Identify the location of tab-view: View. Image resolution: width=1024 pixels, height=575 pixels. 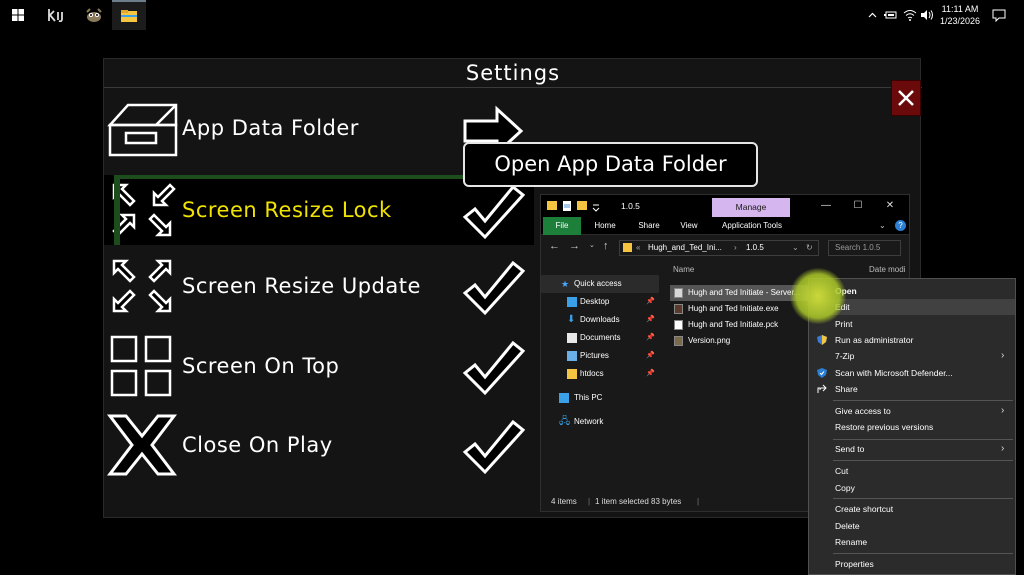
(689, 226).